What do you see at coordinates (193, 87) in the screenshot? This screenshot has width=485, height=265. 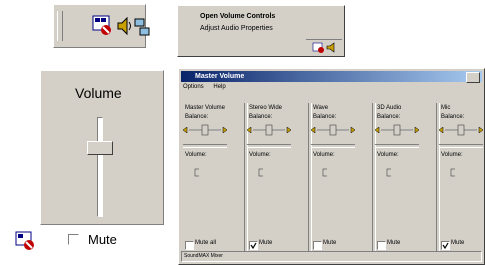 I see `menu-options: Options` at bounding box center [193, 87].